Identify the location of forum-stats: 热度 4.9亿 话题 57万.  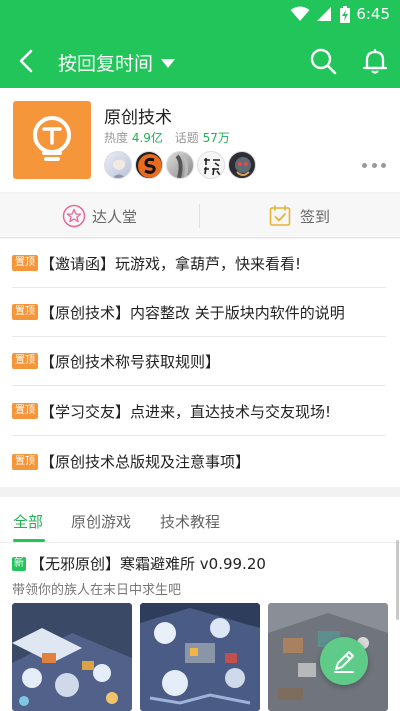
(167, 137).